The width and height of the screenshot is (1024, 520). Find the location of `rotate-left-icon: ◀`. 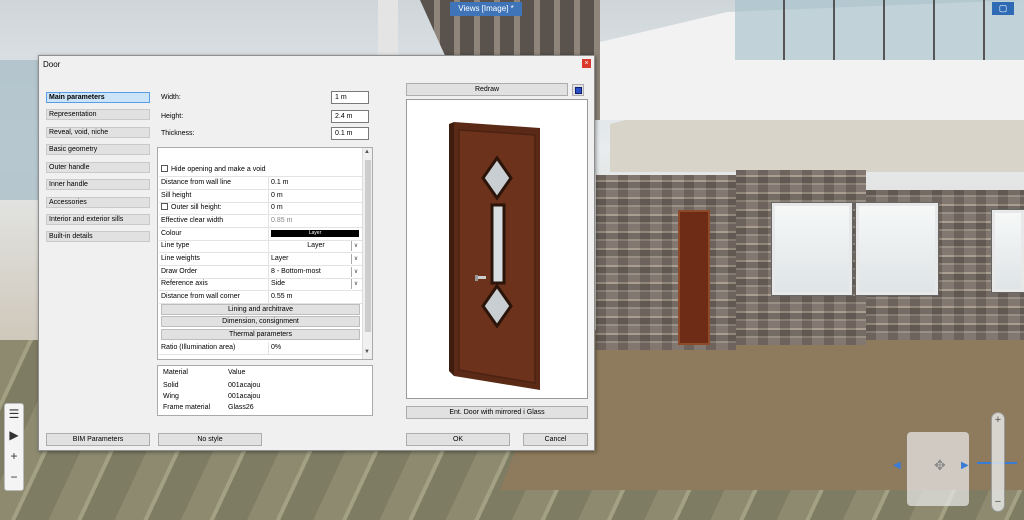

rotate-left-icon: ◀ is located at coordinates (897, 465).